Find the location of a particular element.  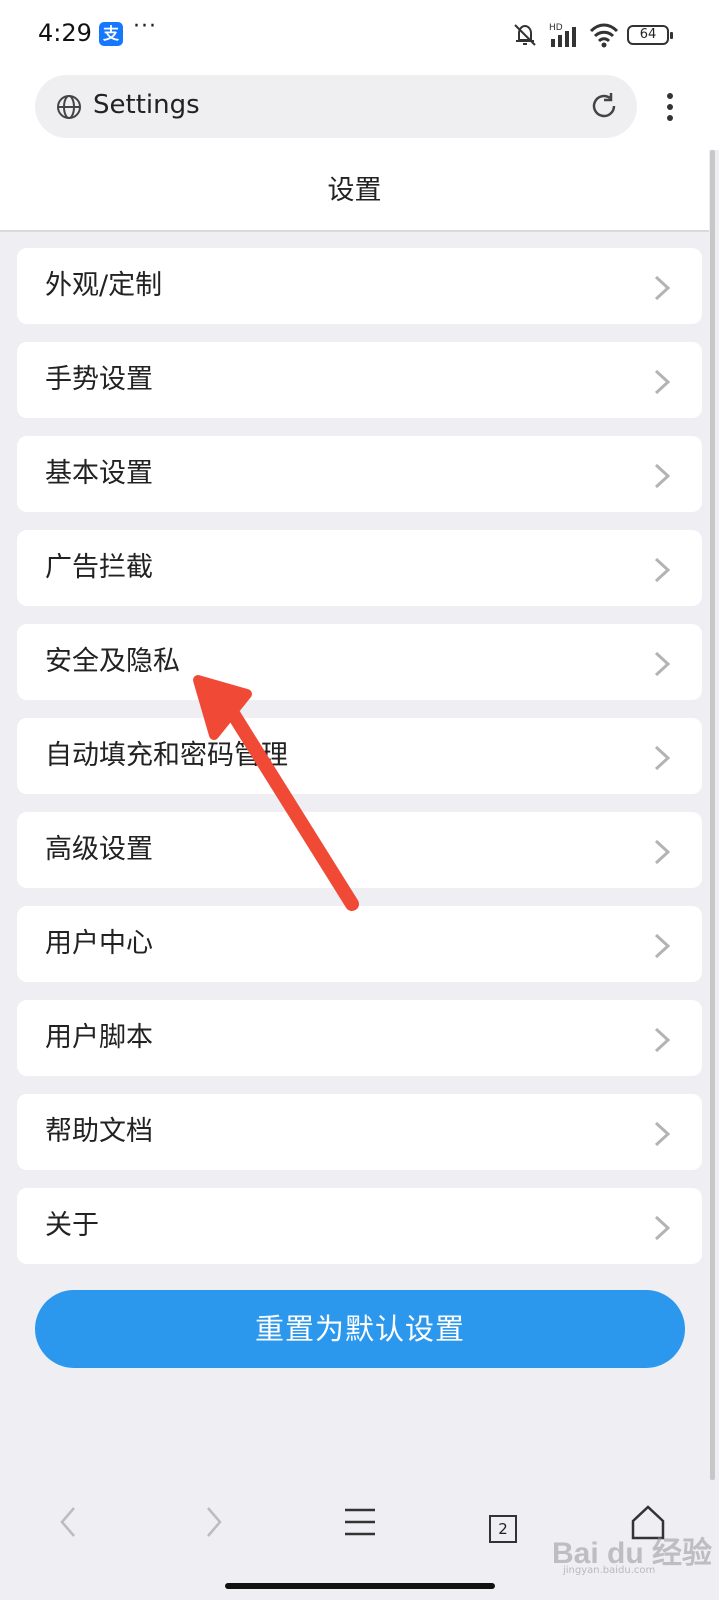

tabs-icon: 2 is located at coordinates (503, 1529).